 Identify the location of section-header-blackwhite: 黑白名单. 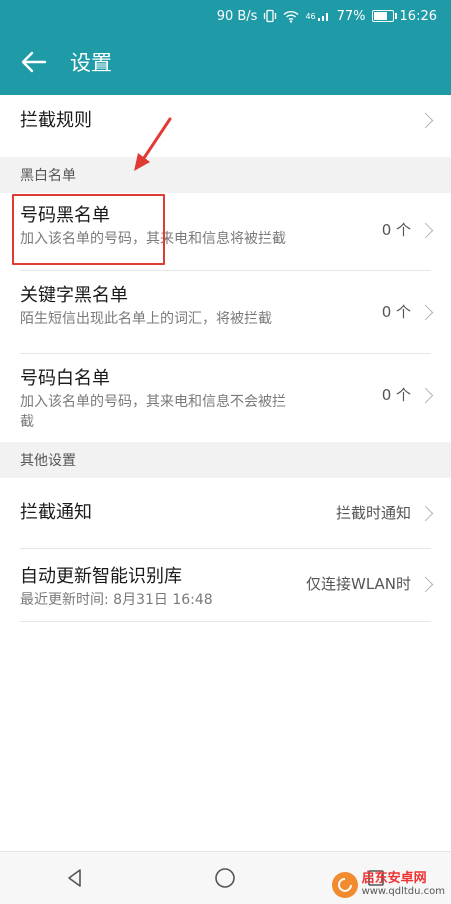
(225, 175).